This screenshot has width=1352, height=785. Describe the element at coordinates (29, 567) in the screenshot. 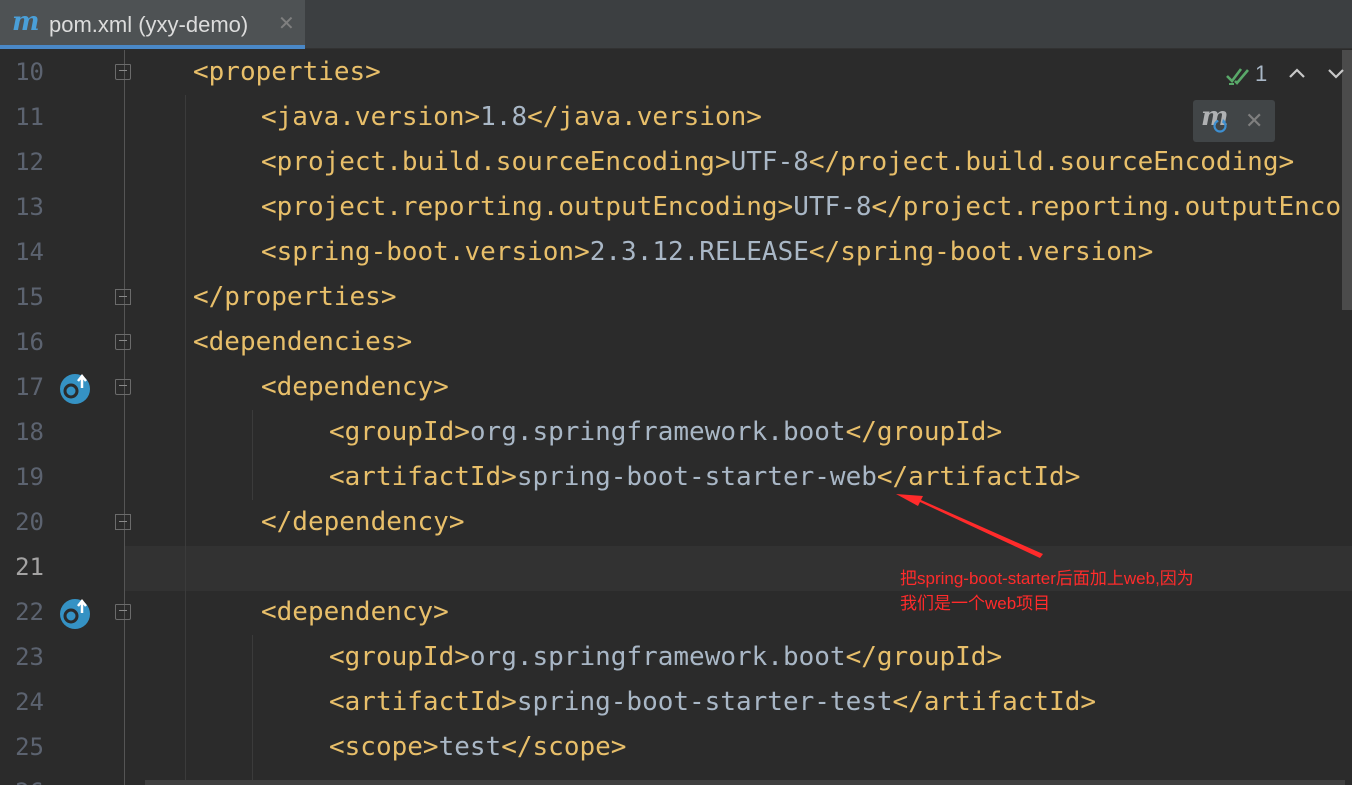

I see `line-number: 21` at that location.